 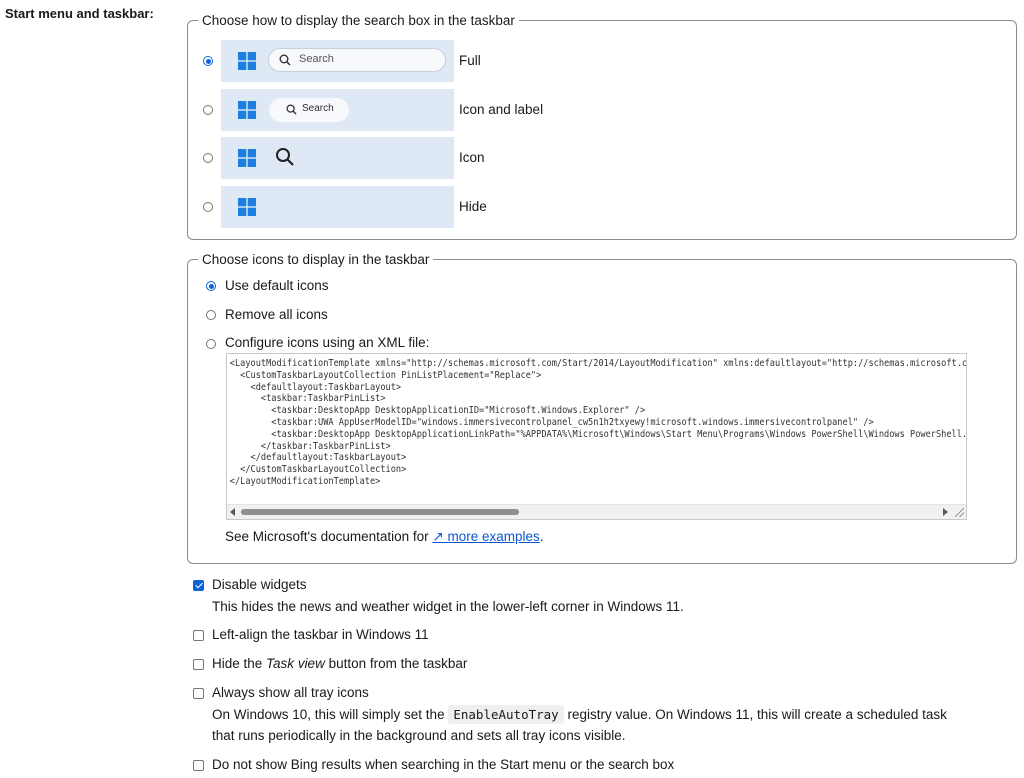 What do you see at coordinates (501, 109) in the screenshot?
I see `search-option-label: Icon and label` at bounding box center [501, 109].